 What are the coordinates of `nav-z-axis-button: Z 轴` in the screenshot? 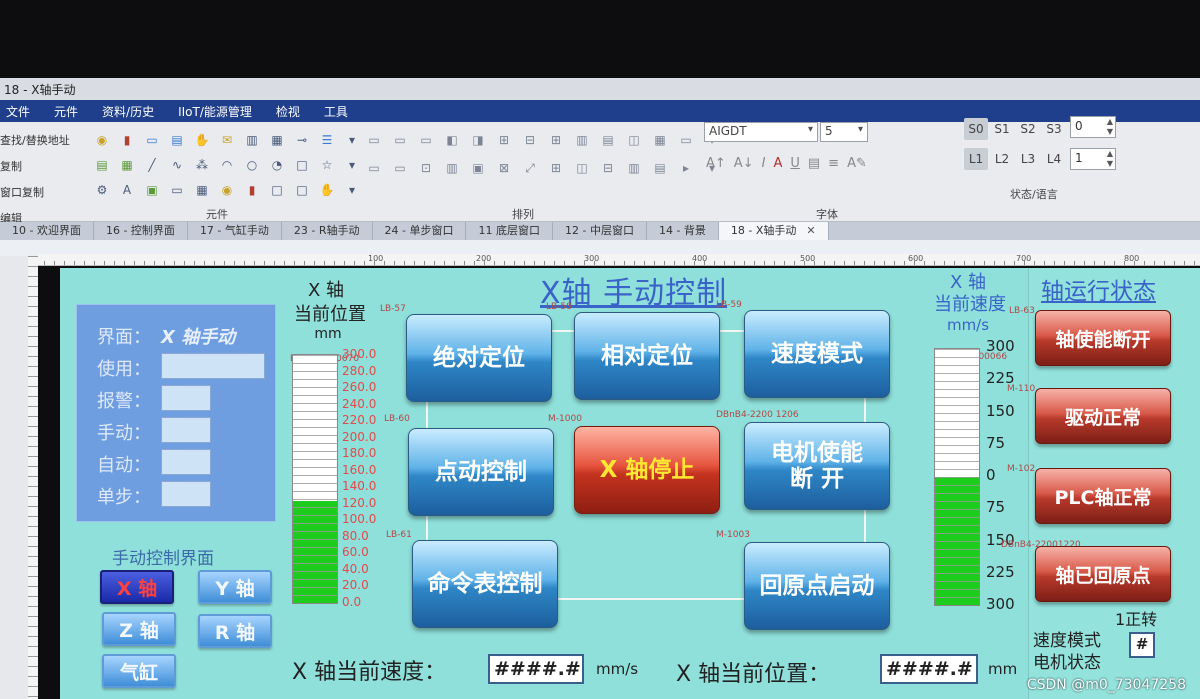 It's located at (139, 629).